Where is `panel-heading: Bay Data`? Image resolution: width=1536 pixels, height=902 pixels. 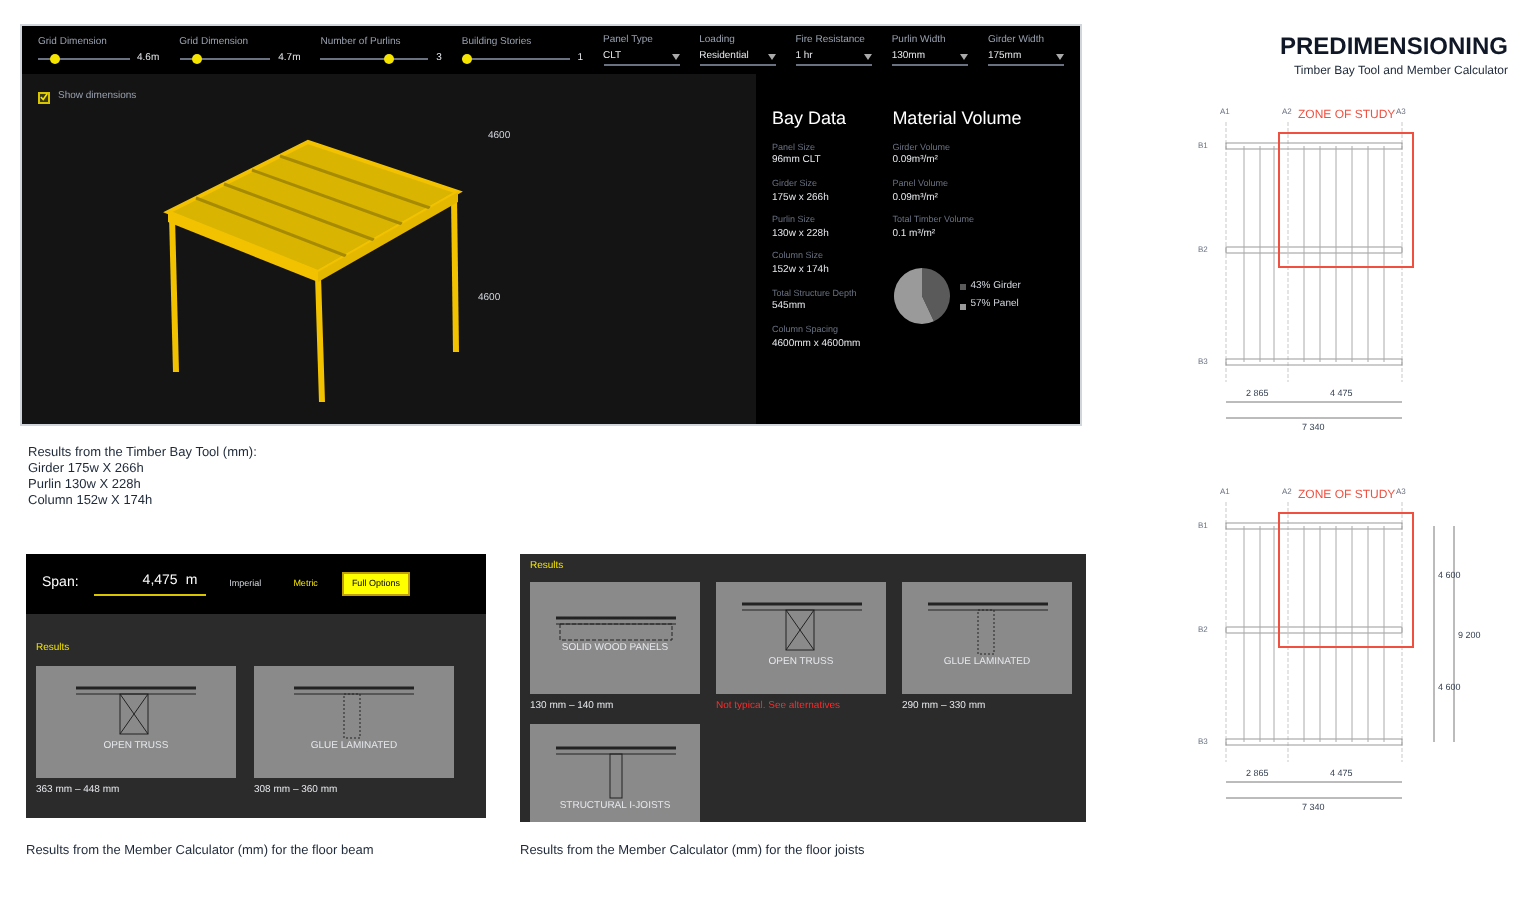
panel-heading: Bay Data is located at coordinates (810, 119).